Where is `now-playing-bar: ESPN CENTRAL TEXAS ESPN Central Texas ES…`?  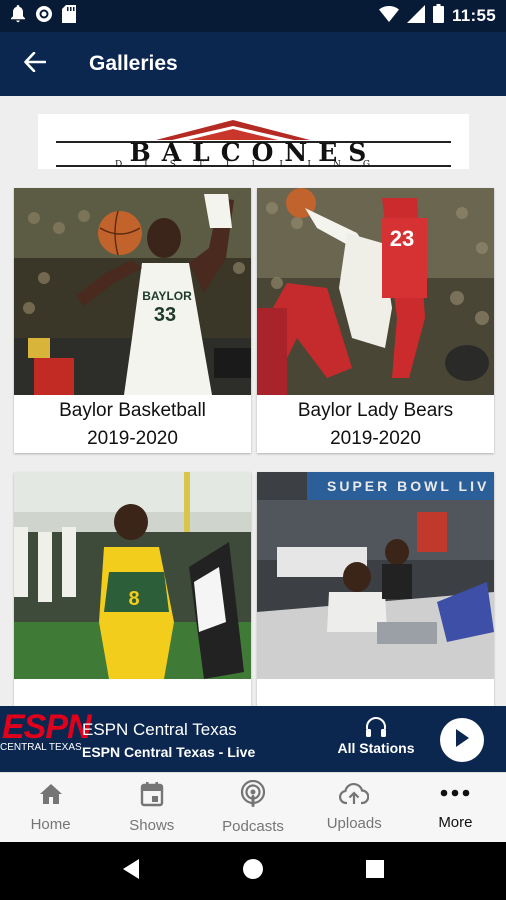 now-playing-bar: ESPN CENTRAL TEXAS ESPN Central Texas ES… is located at coordinates (253, 739).